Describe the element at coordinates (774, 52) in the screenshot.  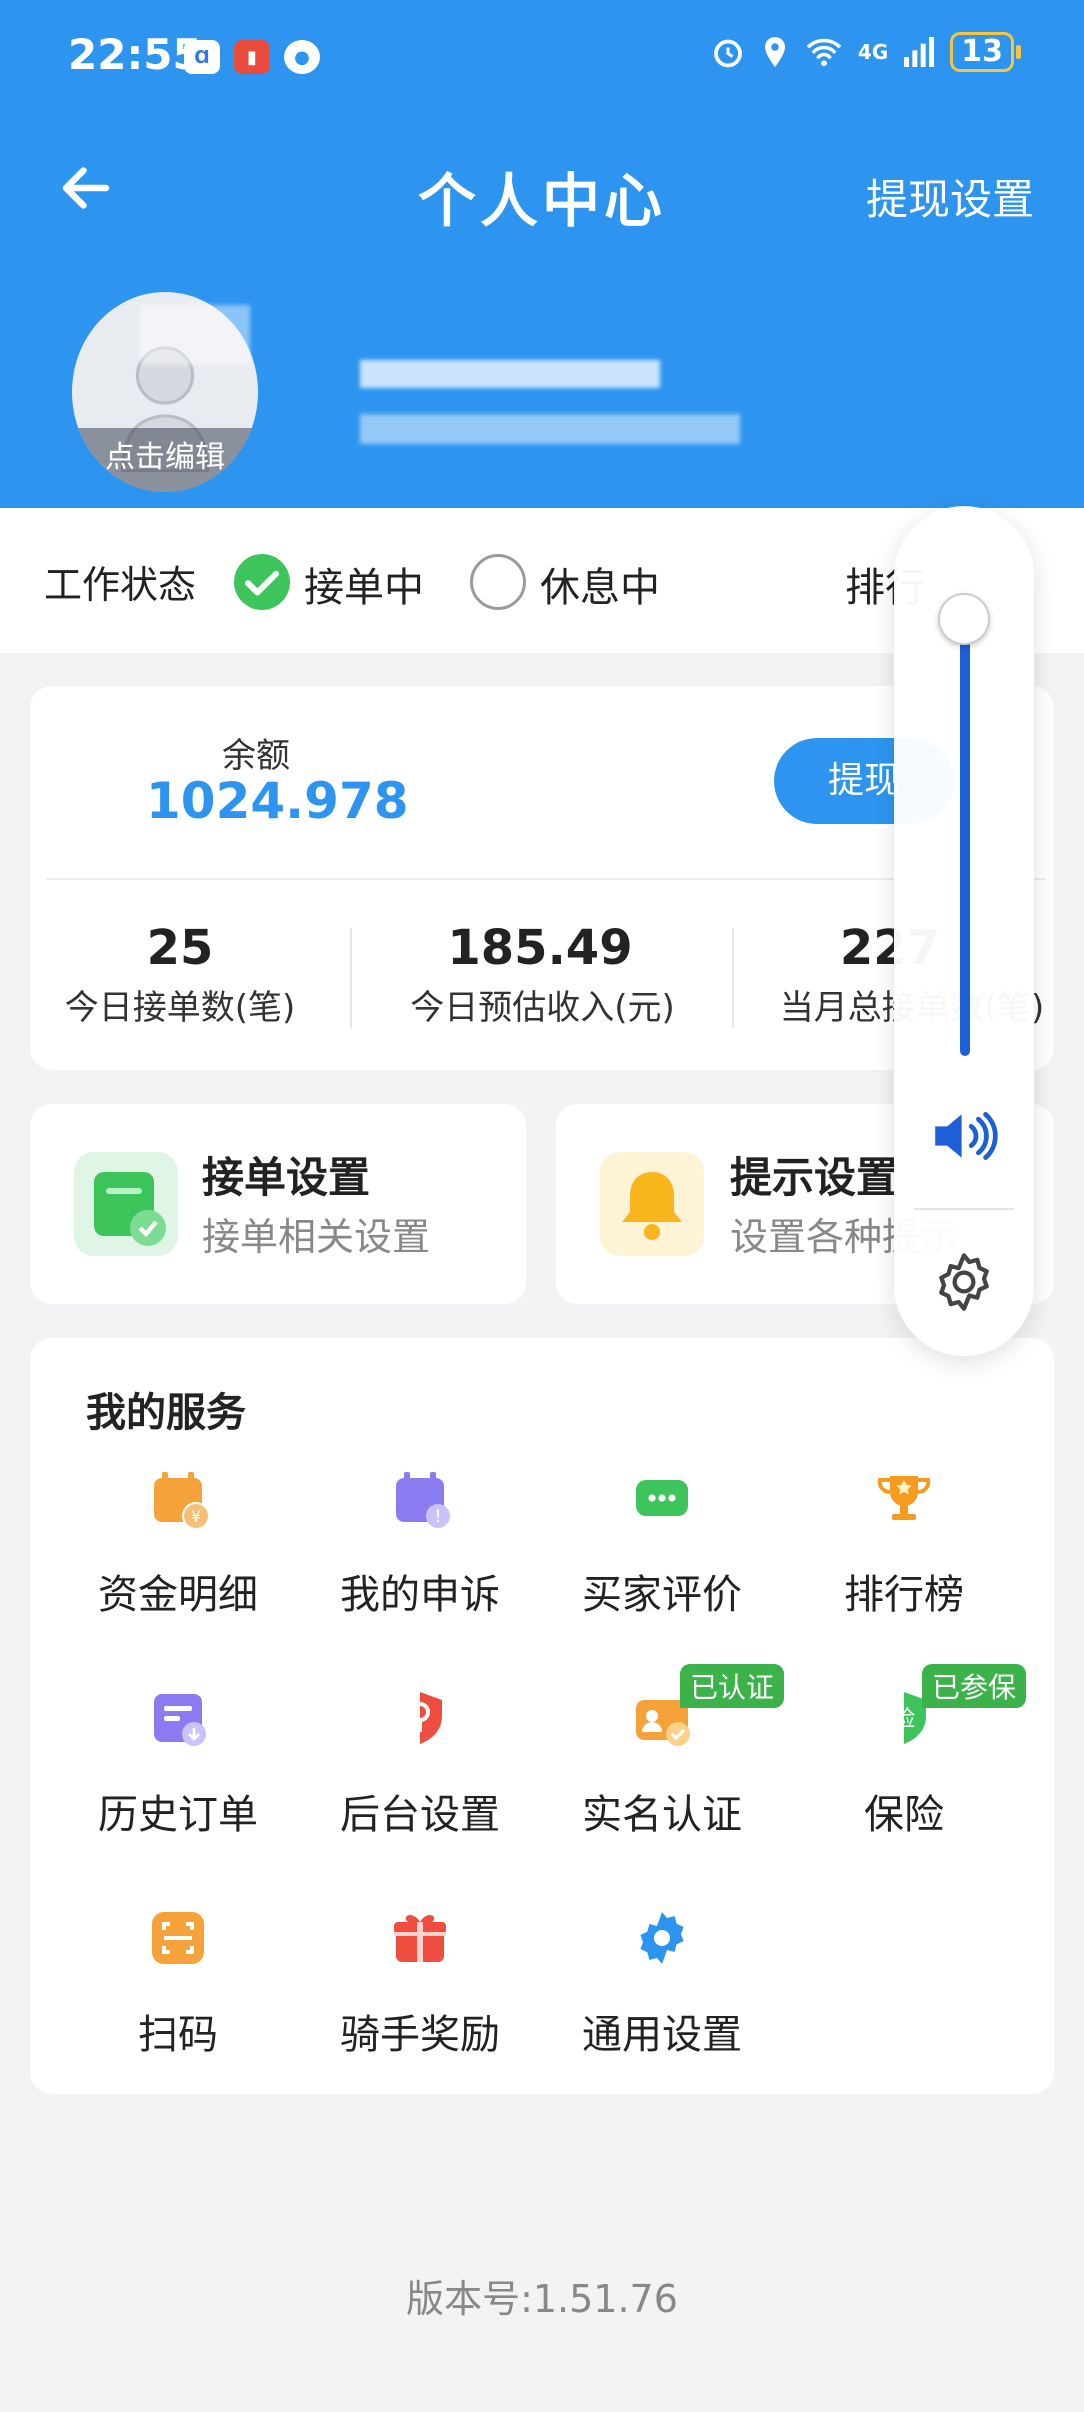
I see `location-icon` at that location.